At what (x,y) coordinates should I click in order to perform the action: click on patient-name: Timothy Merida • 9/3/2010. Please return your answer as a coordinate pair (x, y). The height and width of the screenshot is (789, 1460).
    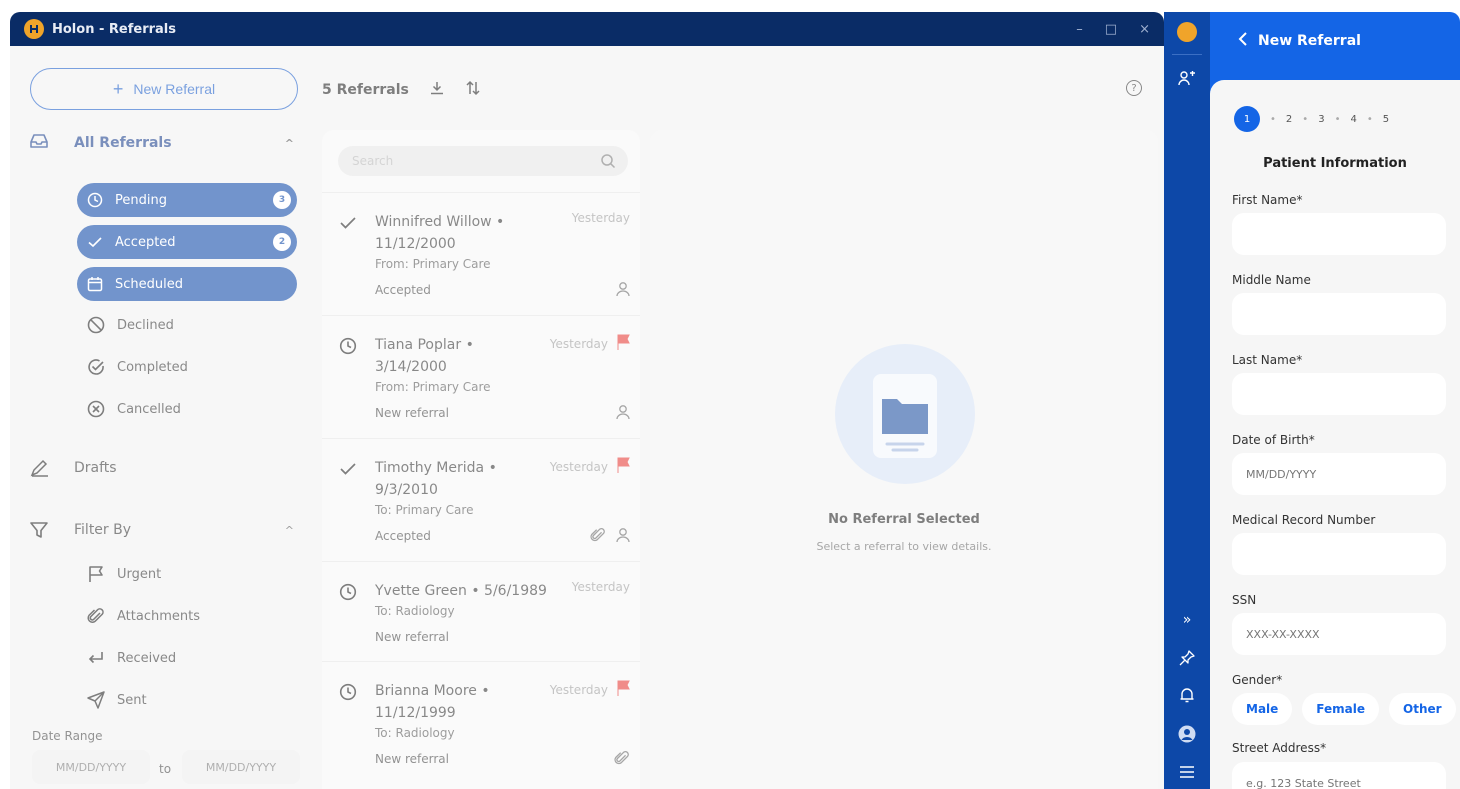
    Looking at the image, I should click on (436, 479).